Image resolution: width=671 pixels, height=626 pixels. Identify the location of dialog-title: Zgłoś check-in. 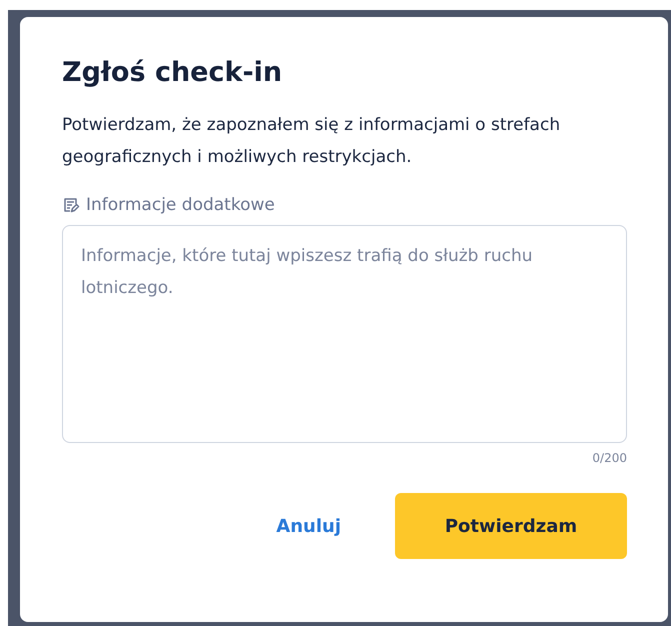
(173, 73).